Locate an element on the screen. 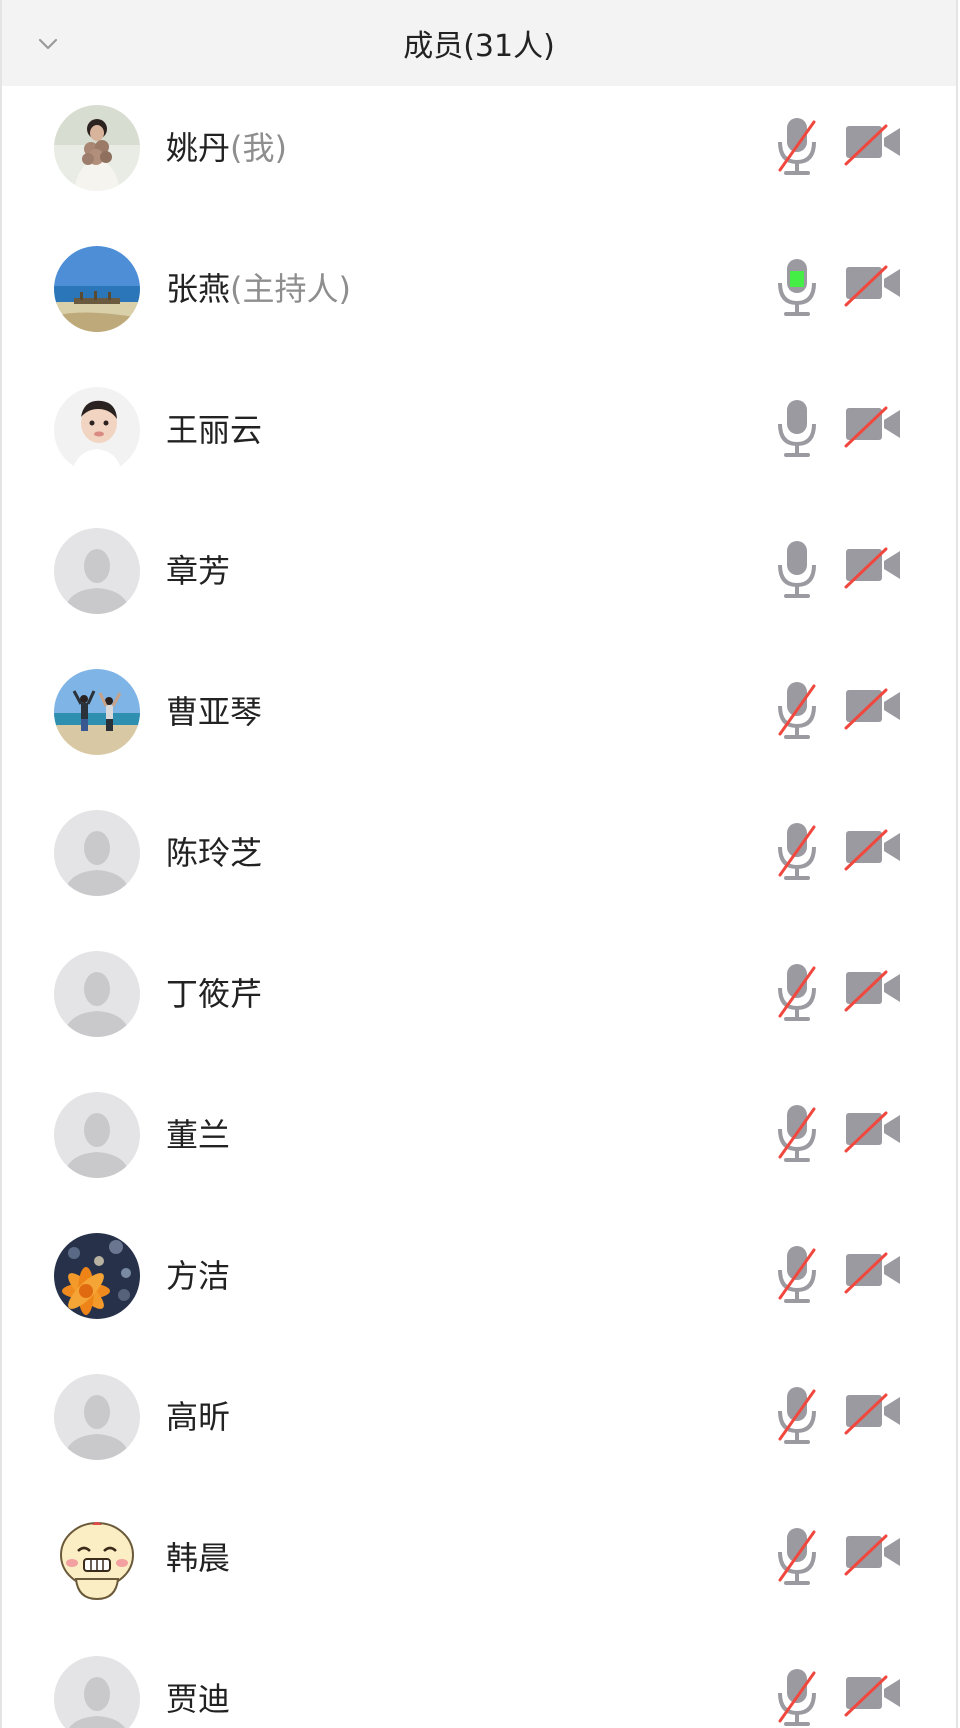  member-name-text: 韩晨 is located at coordinates (198, 1558).